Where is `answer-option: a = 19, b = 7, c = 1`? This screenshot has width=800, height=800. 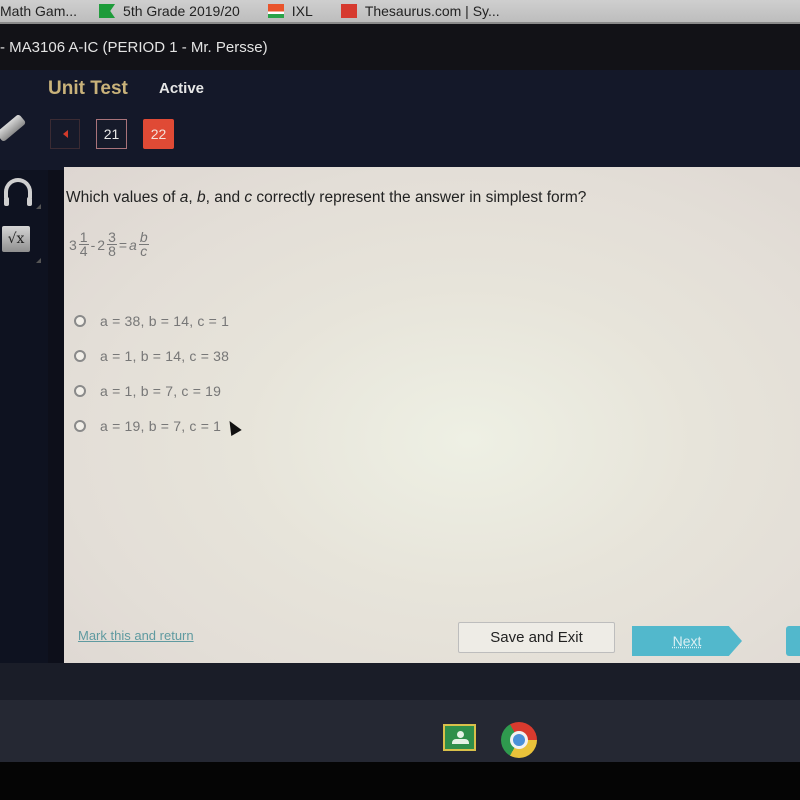 answer-option: a = 19, b = 7, c = 1 is located at coordinates (151, 425).